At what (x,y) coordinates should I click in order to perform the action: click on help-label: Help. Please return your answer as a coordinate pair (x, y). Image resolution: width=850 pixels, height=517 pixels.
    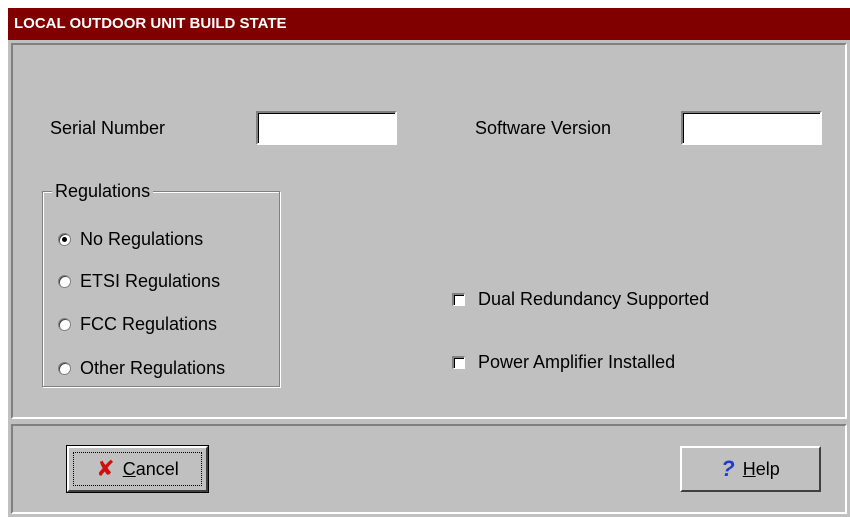
    Looking at the image, I should click on (761, 468).